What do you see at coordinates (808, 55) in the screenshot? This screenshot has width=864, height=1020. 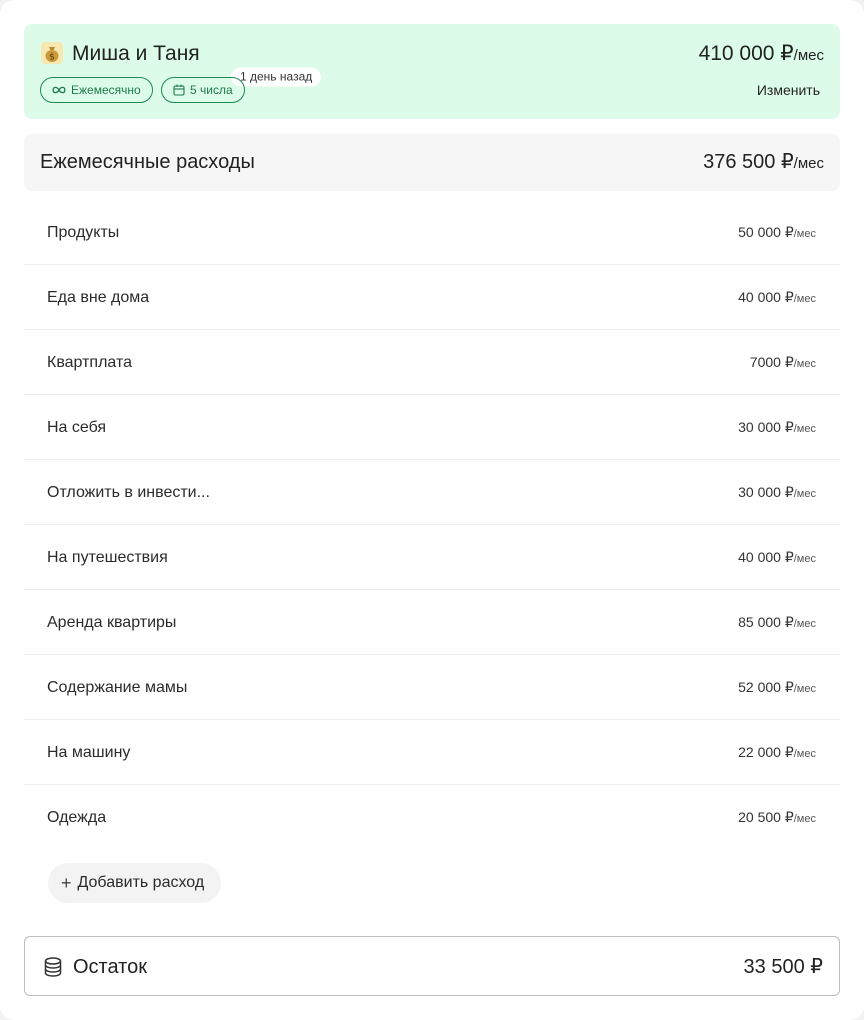 I see `income-amount-unit: /мес` at bounding box center [808, 55].